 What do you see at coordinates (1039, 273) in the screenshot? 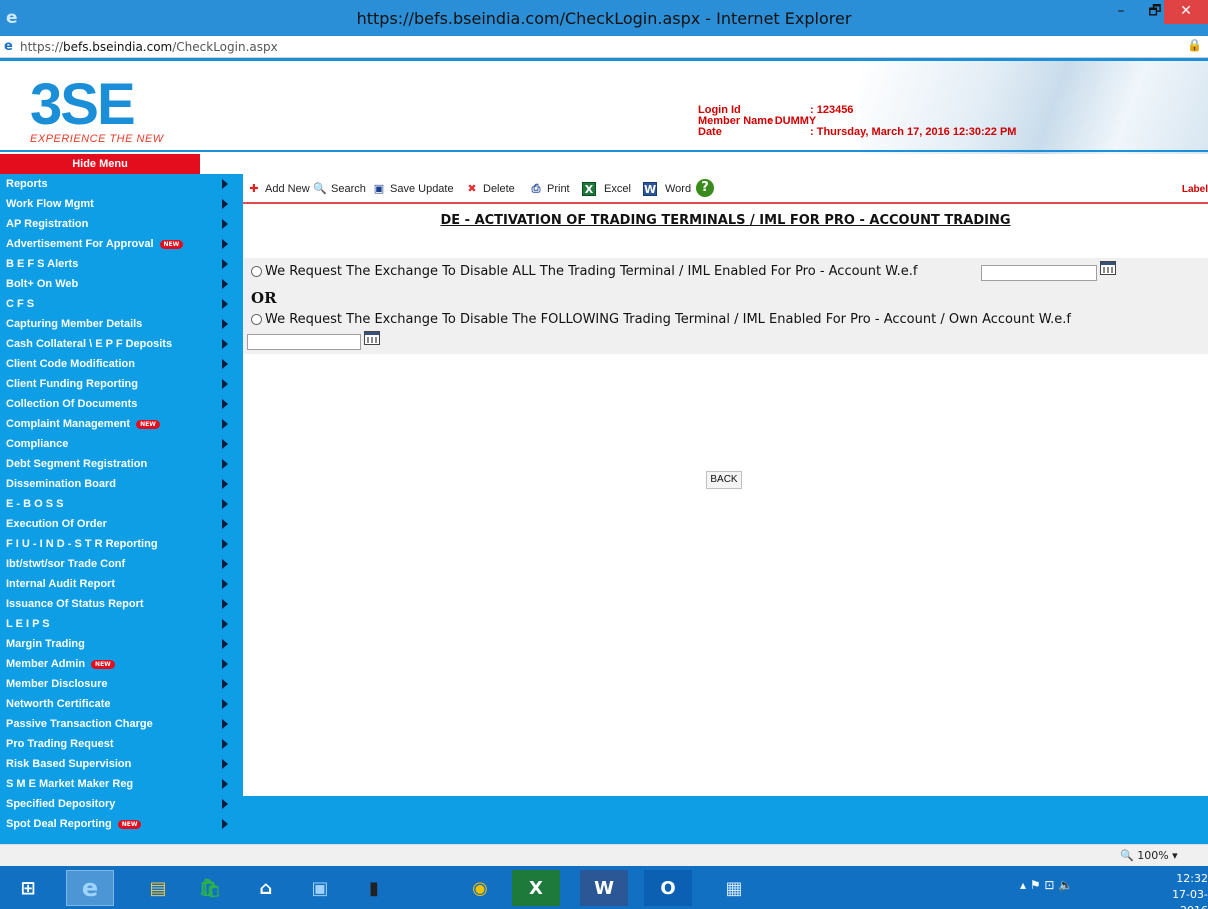
I see `date-field-all` at bounding box center [1039, 273].